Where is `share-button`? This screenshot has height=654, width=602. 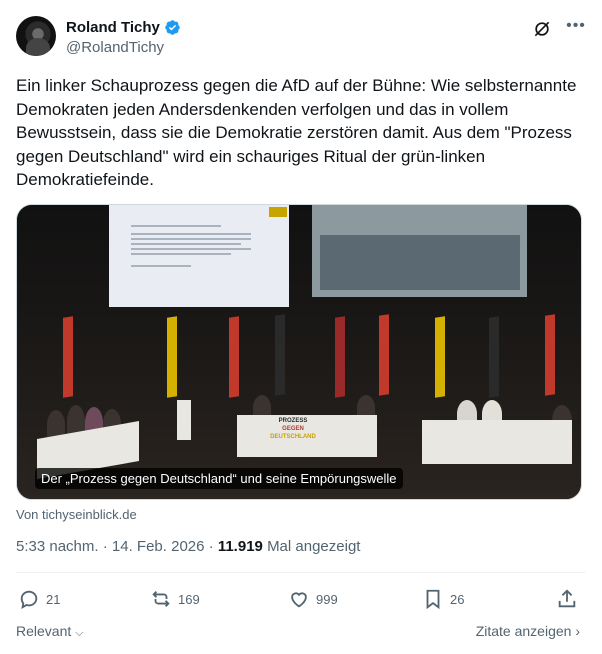 share-button is located at coordinates (567, 599).